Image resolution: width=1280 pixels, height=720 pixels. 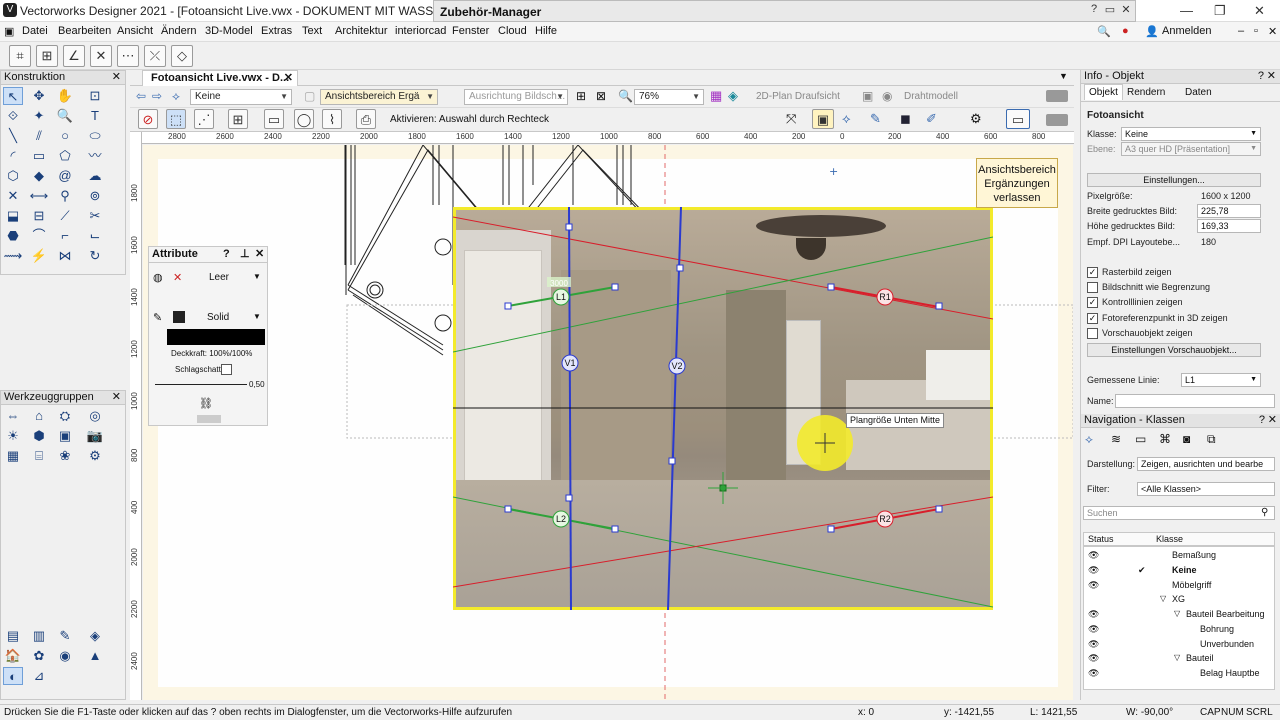 I want to click on chamfer-tool-icon: ⌙, so click(x=95, y=236).